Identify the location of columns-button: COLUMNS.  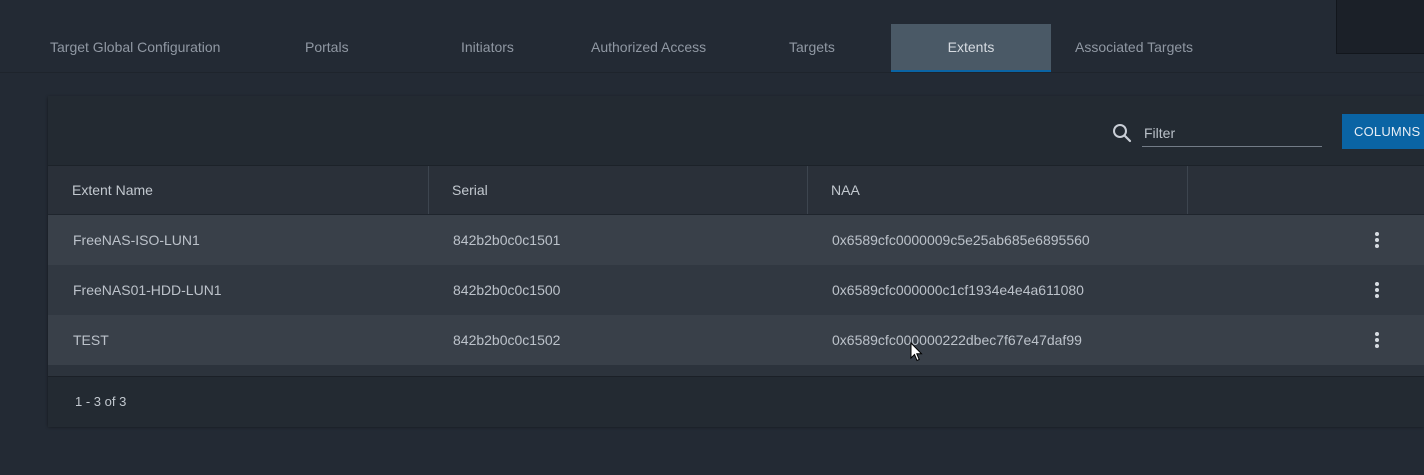
(1383, 131).